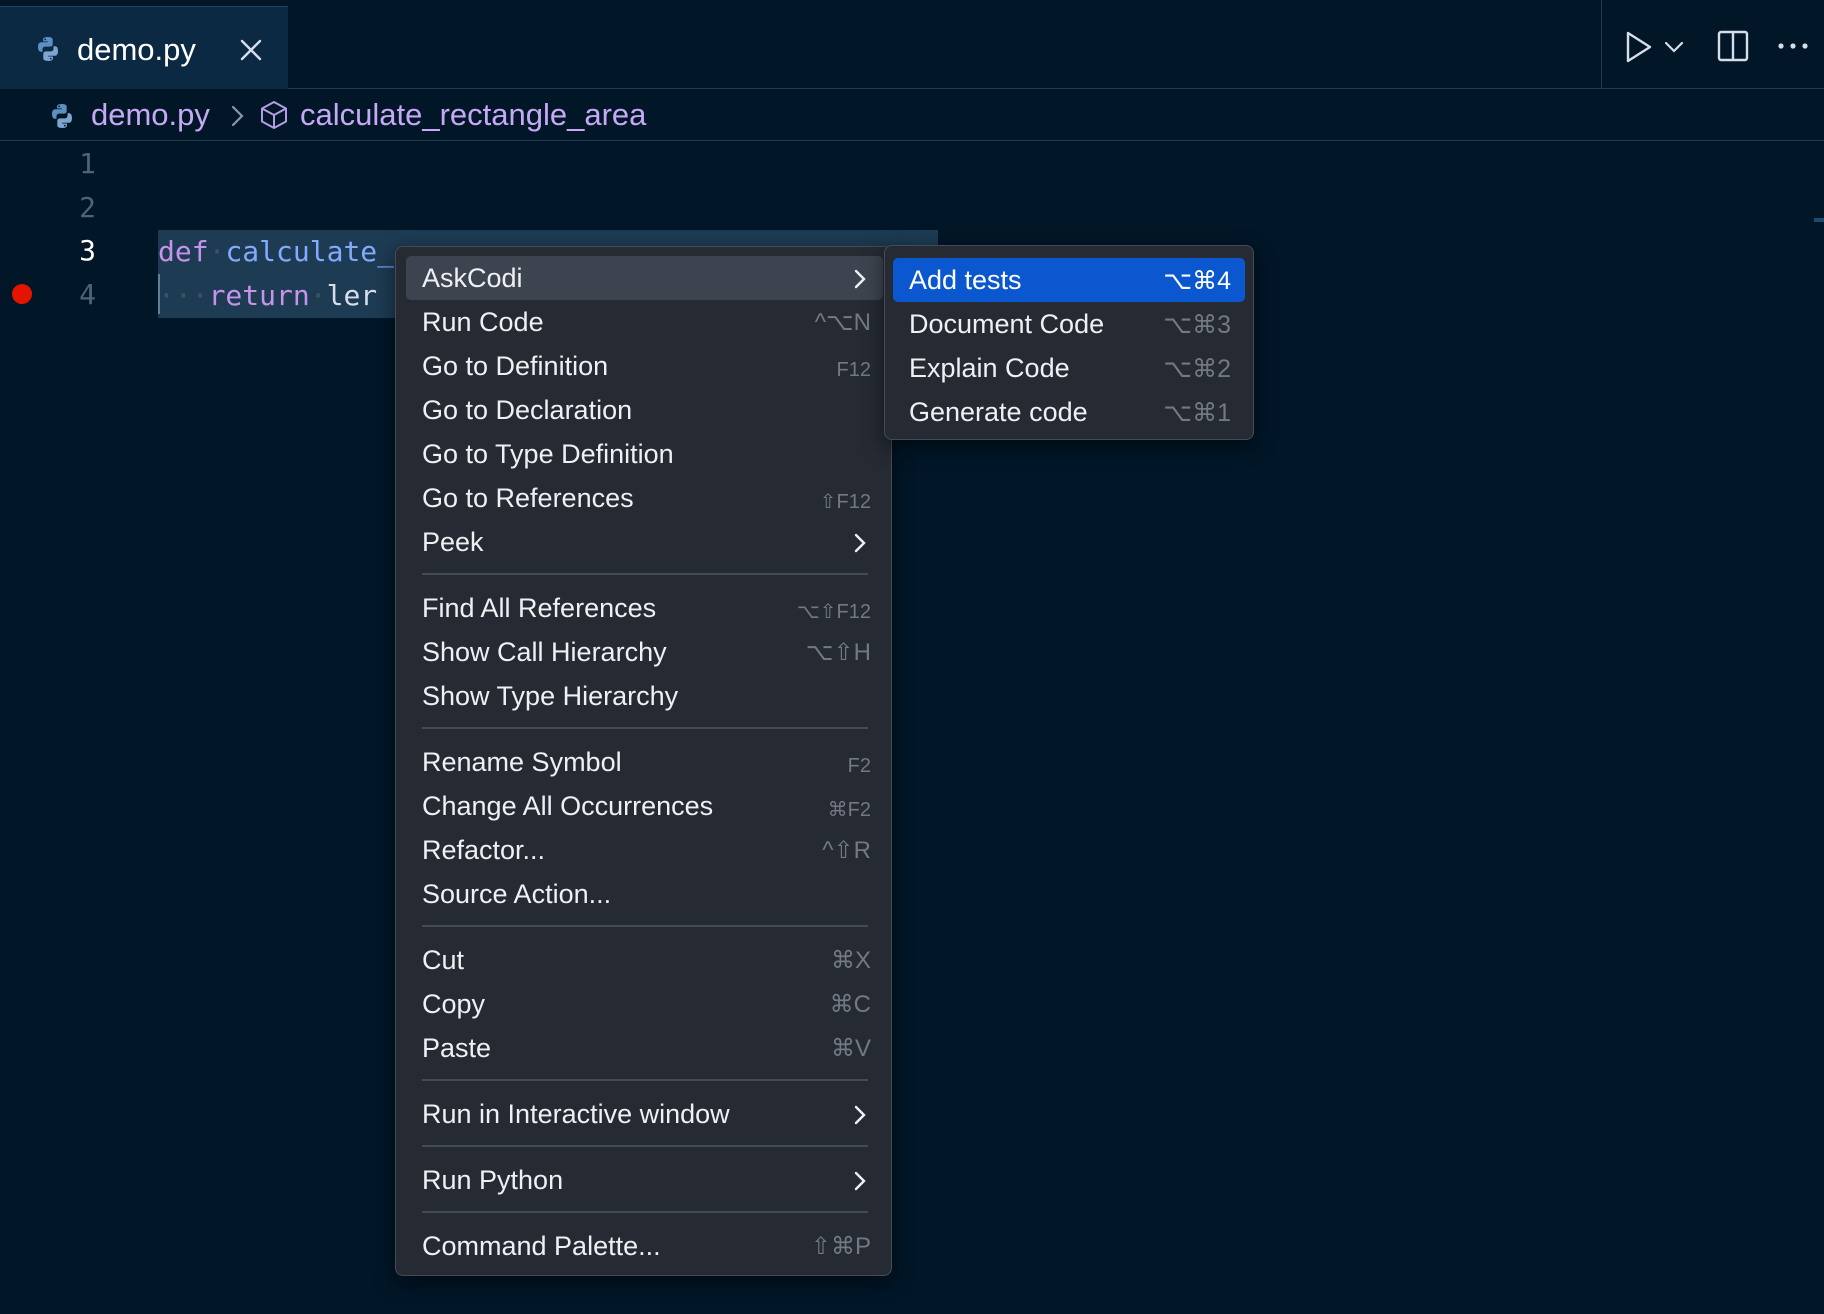  I want to click on menu-item-label: Change All Occurrences, so click(568, 806).